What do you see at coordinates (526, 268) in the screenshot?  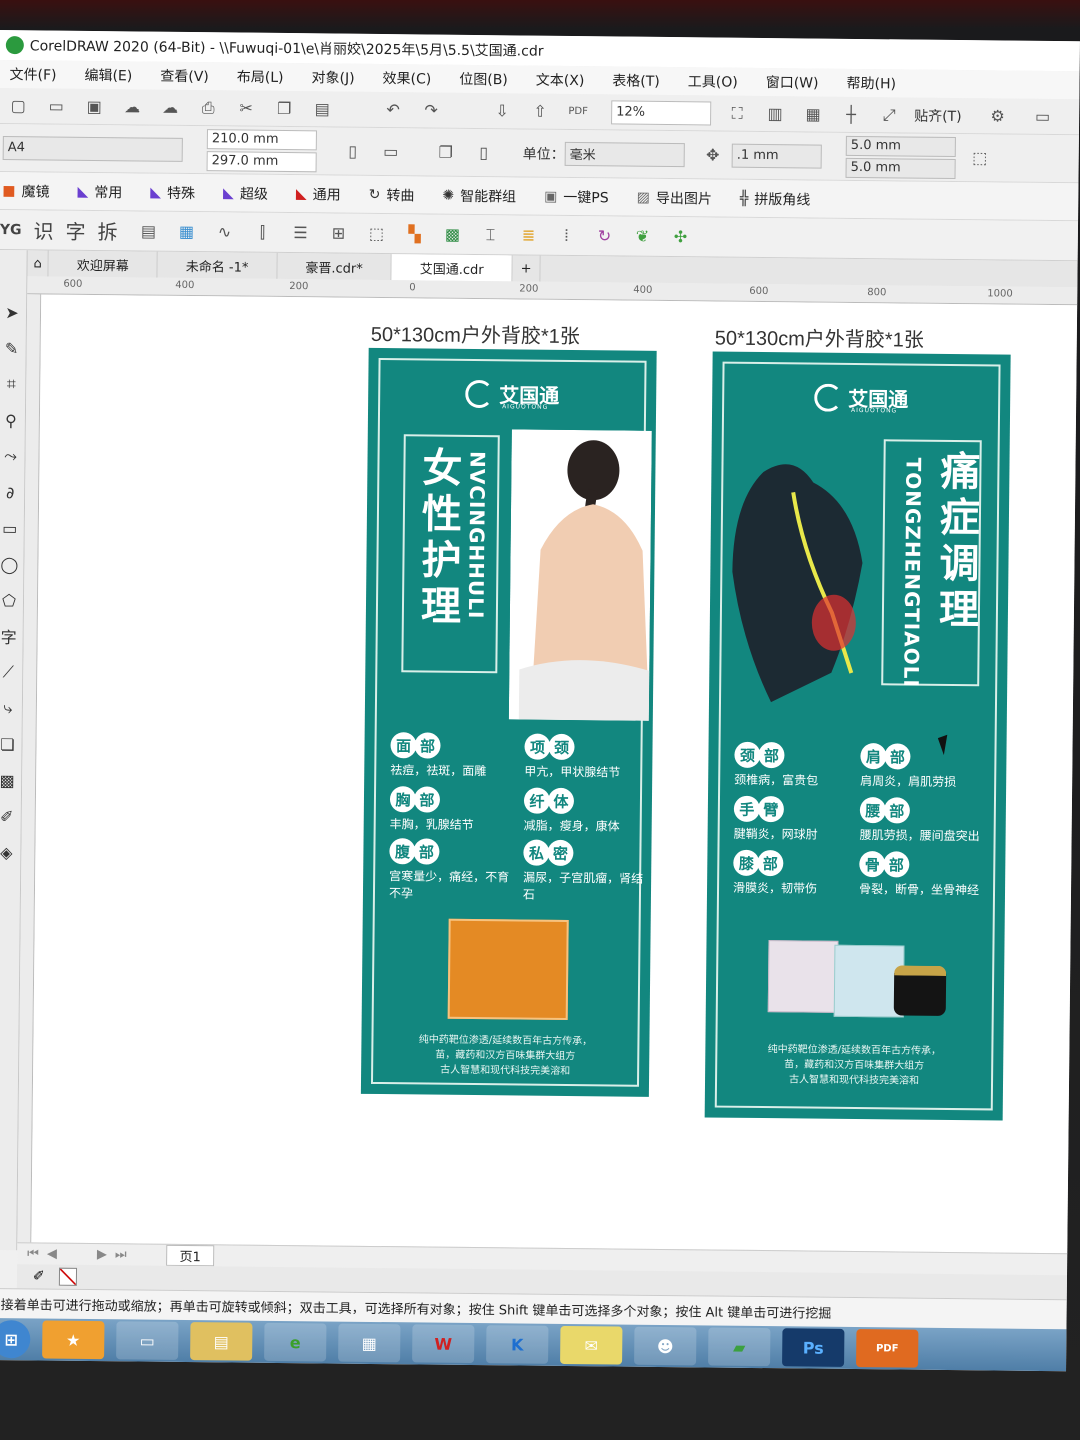 I see `add-tab-icon: +` at bounding box center [526, 268].